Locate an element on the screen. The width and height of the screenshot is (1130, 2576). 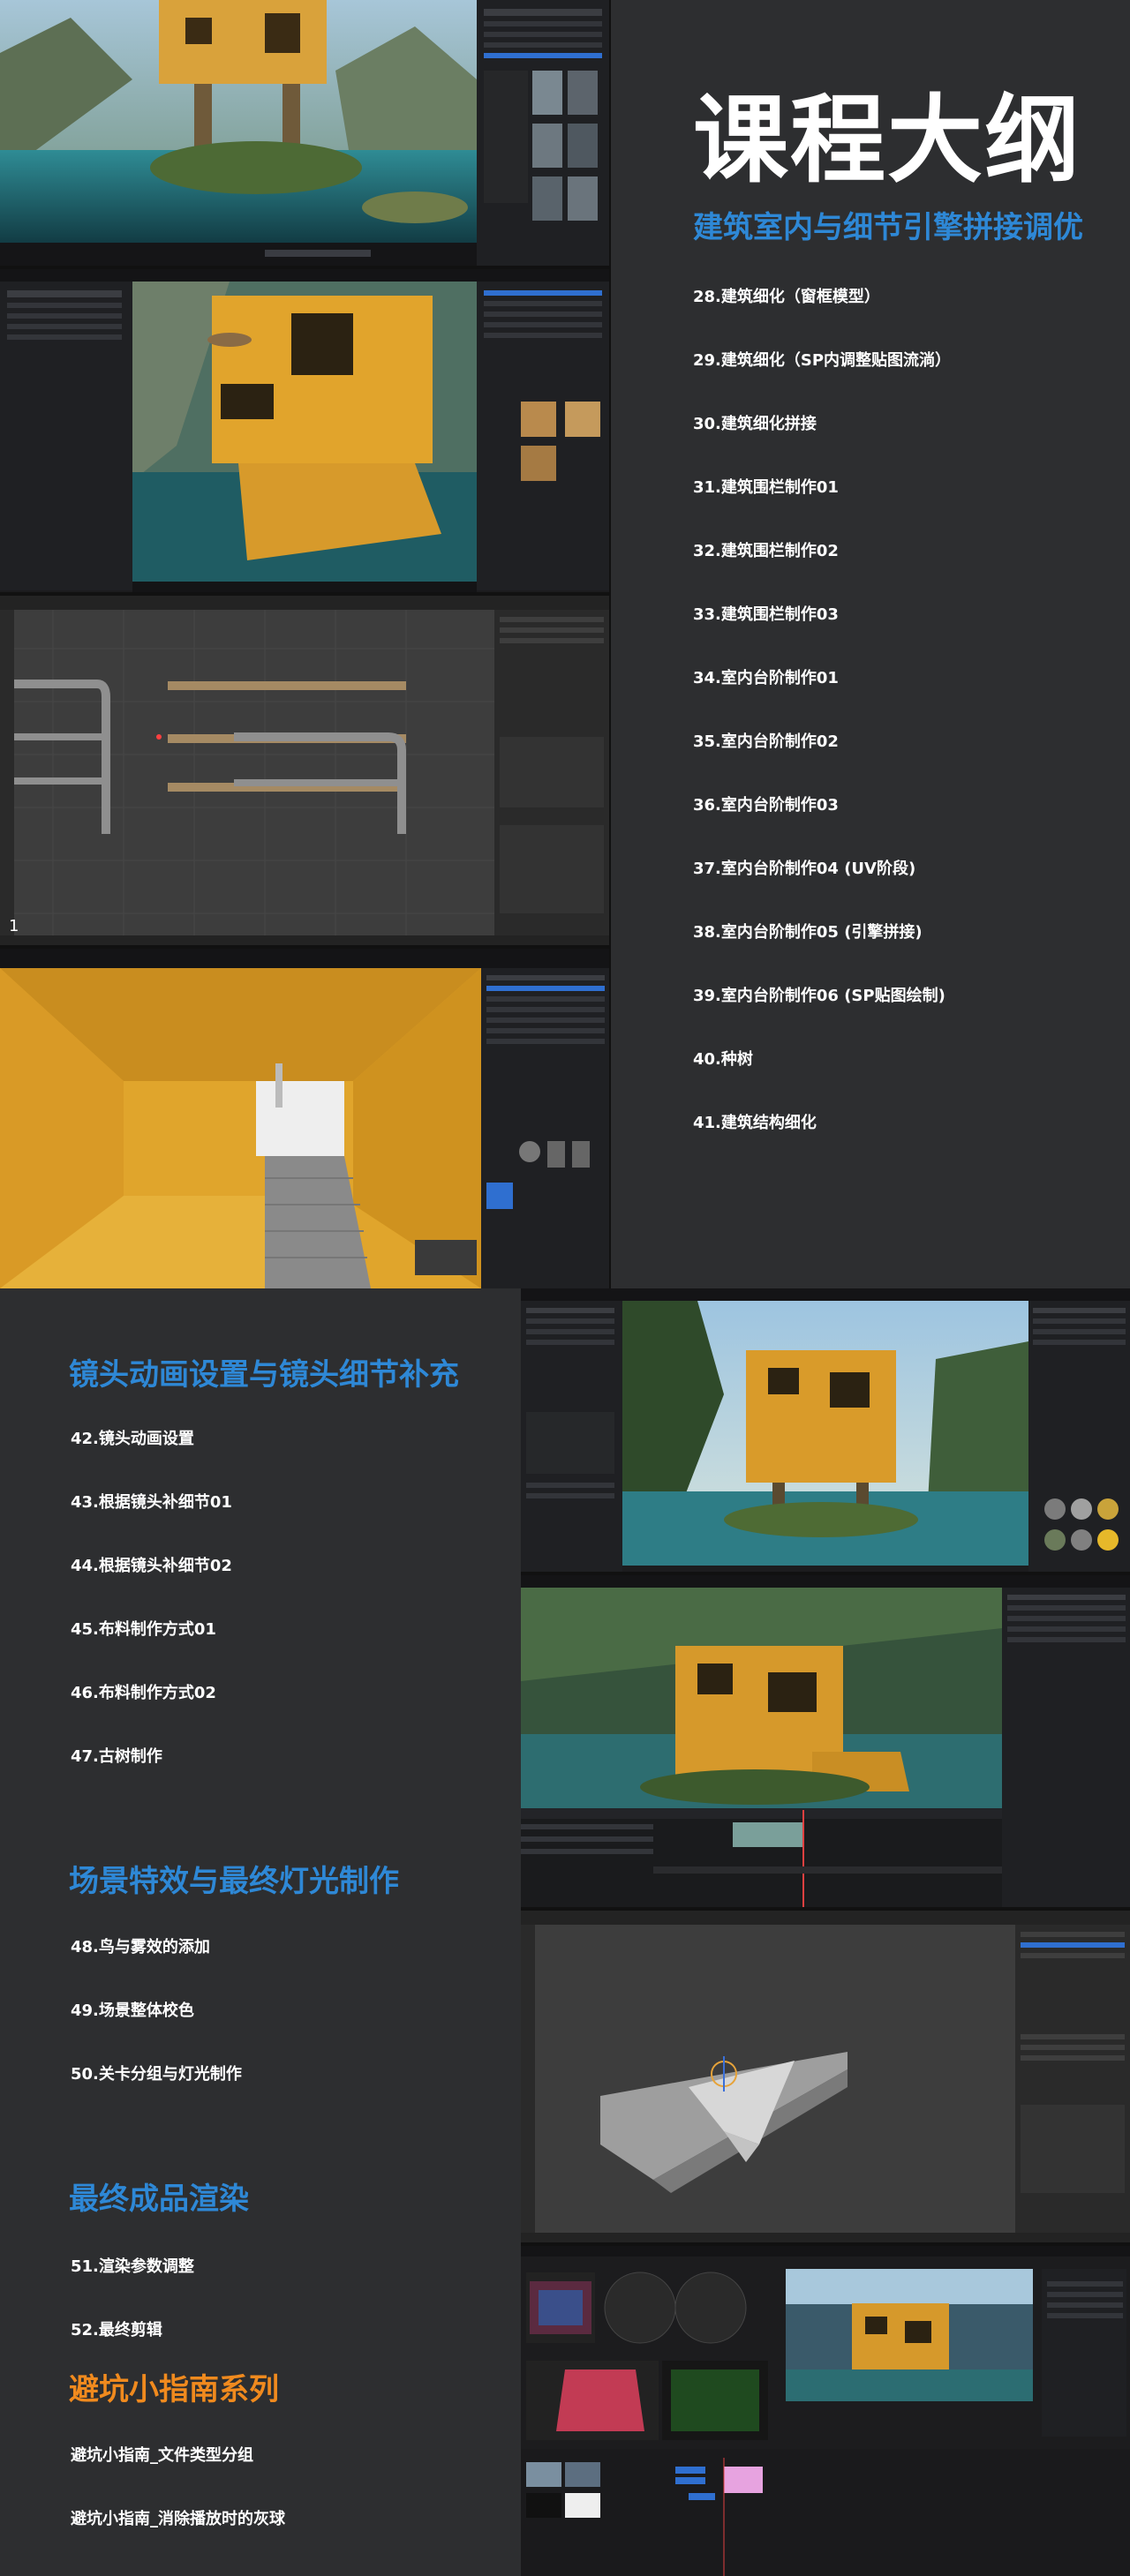
engine-screenshot-building-closeup is located at coordinates (304, 432).